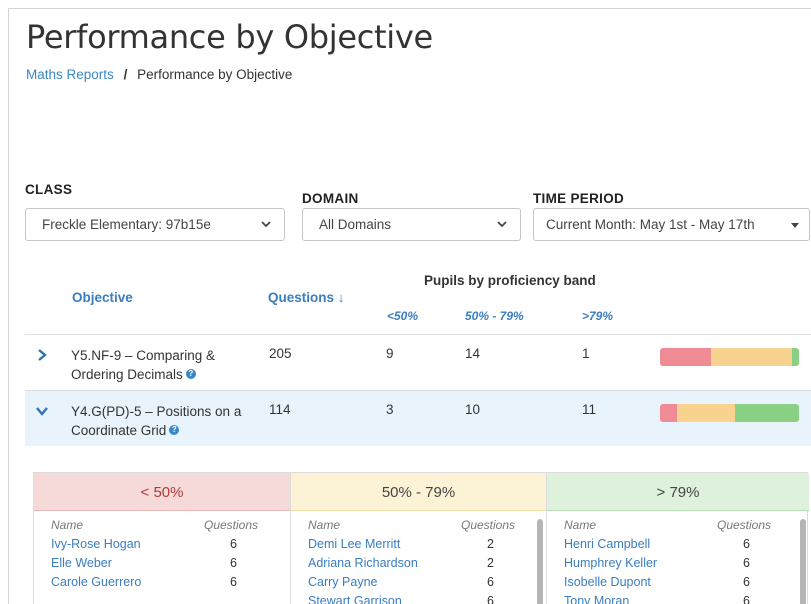  What do you see at coordinates (510, 280) in the screenshot?
I see `proficiency-group-header: Pupils by proficiency band` at bounding box center [510, 280].